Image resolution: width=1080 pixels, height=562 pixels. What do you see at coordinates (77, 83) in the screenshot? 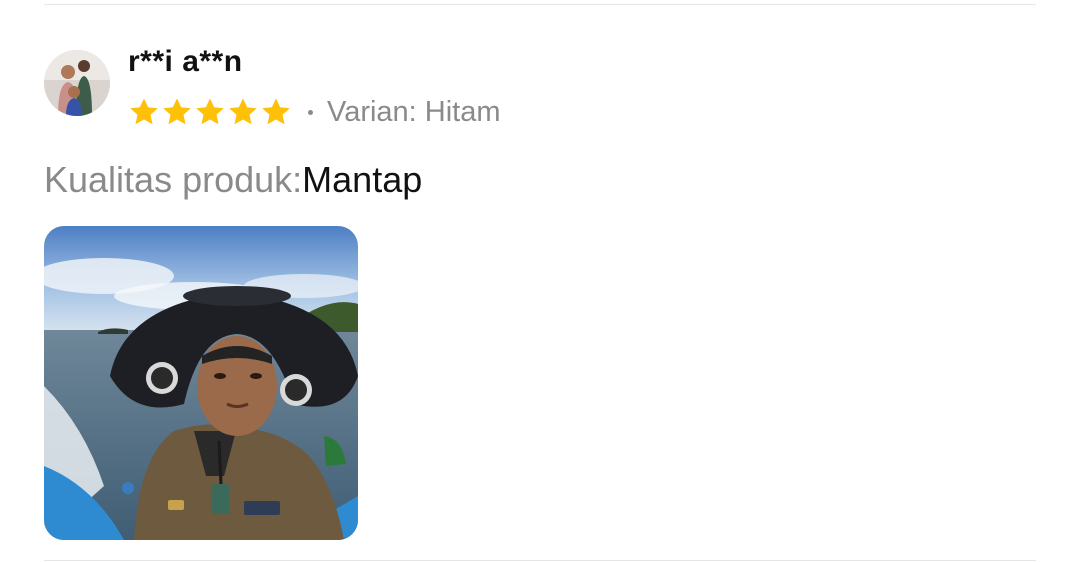
I see `avatar` at bounding box center [77, 83].